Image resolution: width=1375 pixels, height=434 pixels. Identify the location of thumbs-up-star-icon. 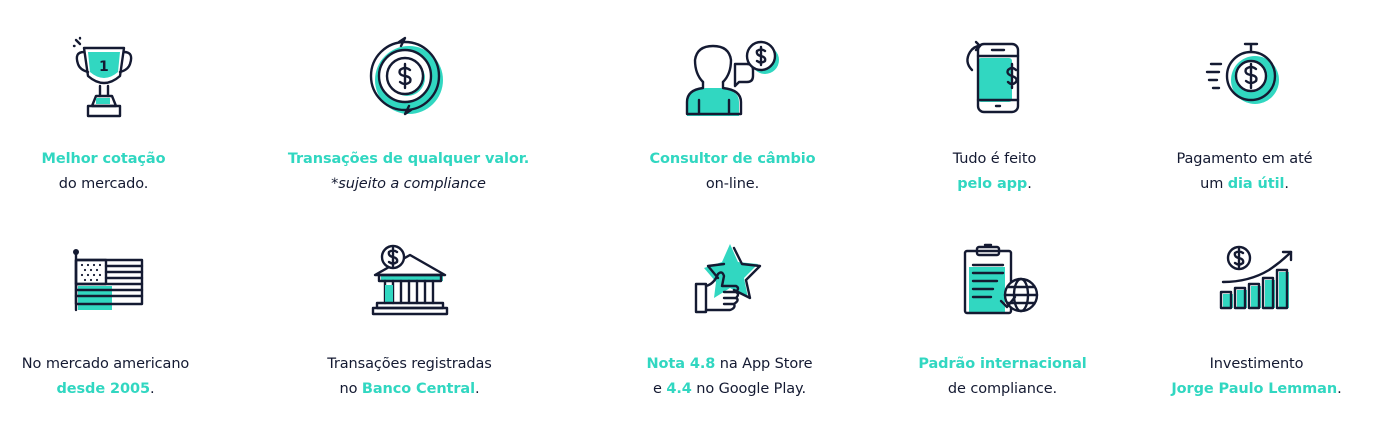
(730, 279).